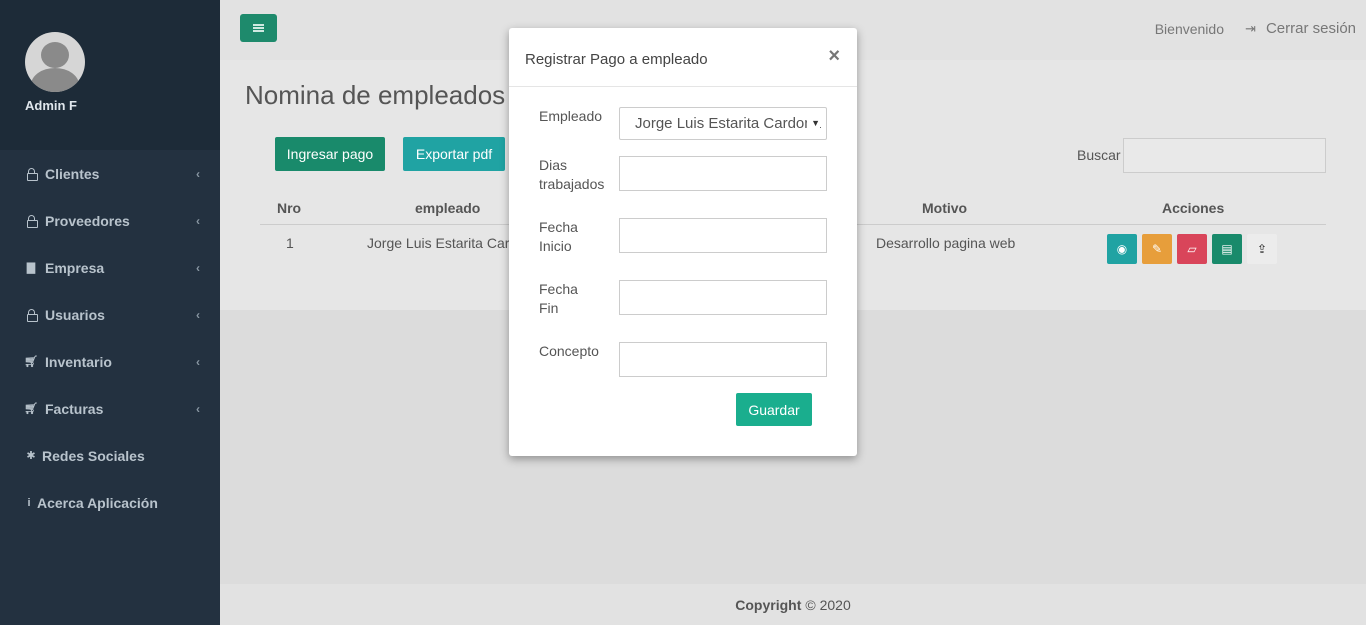 The image size is (1366, 625). Describe the element at coordinates (553, 165) in the screenshot. I see `days-worked-label-line1: Dias` at that location.